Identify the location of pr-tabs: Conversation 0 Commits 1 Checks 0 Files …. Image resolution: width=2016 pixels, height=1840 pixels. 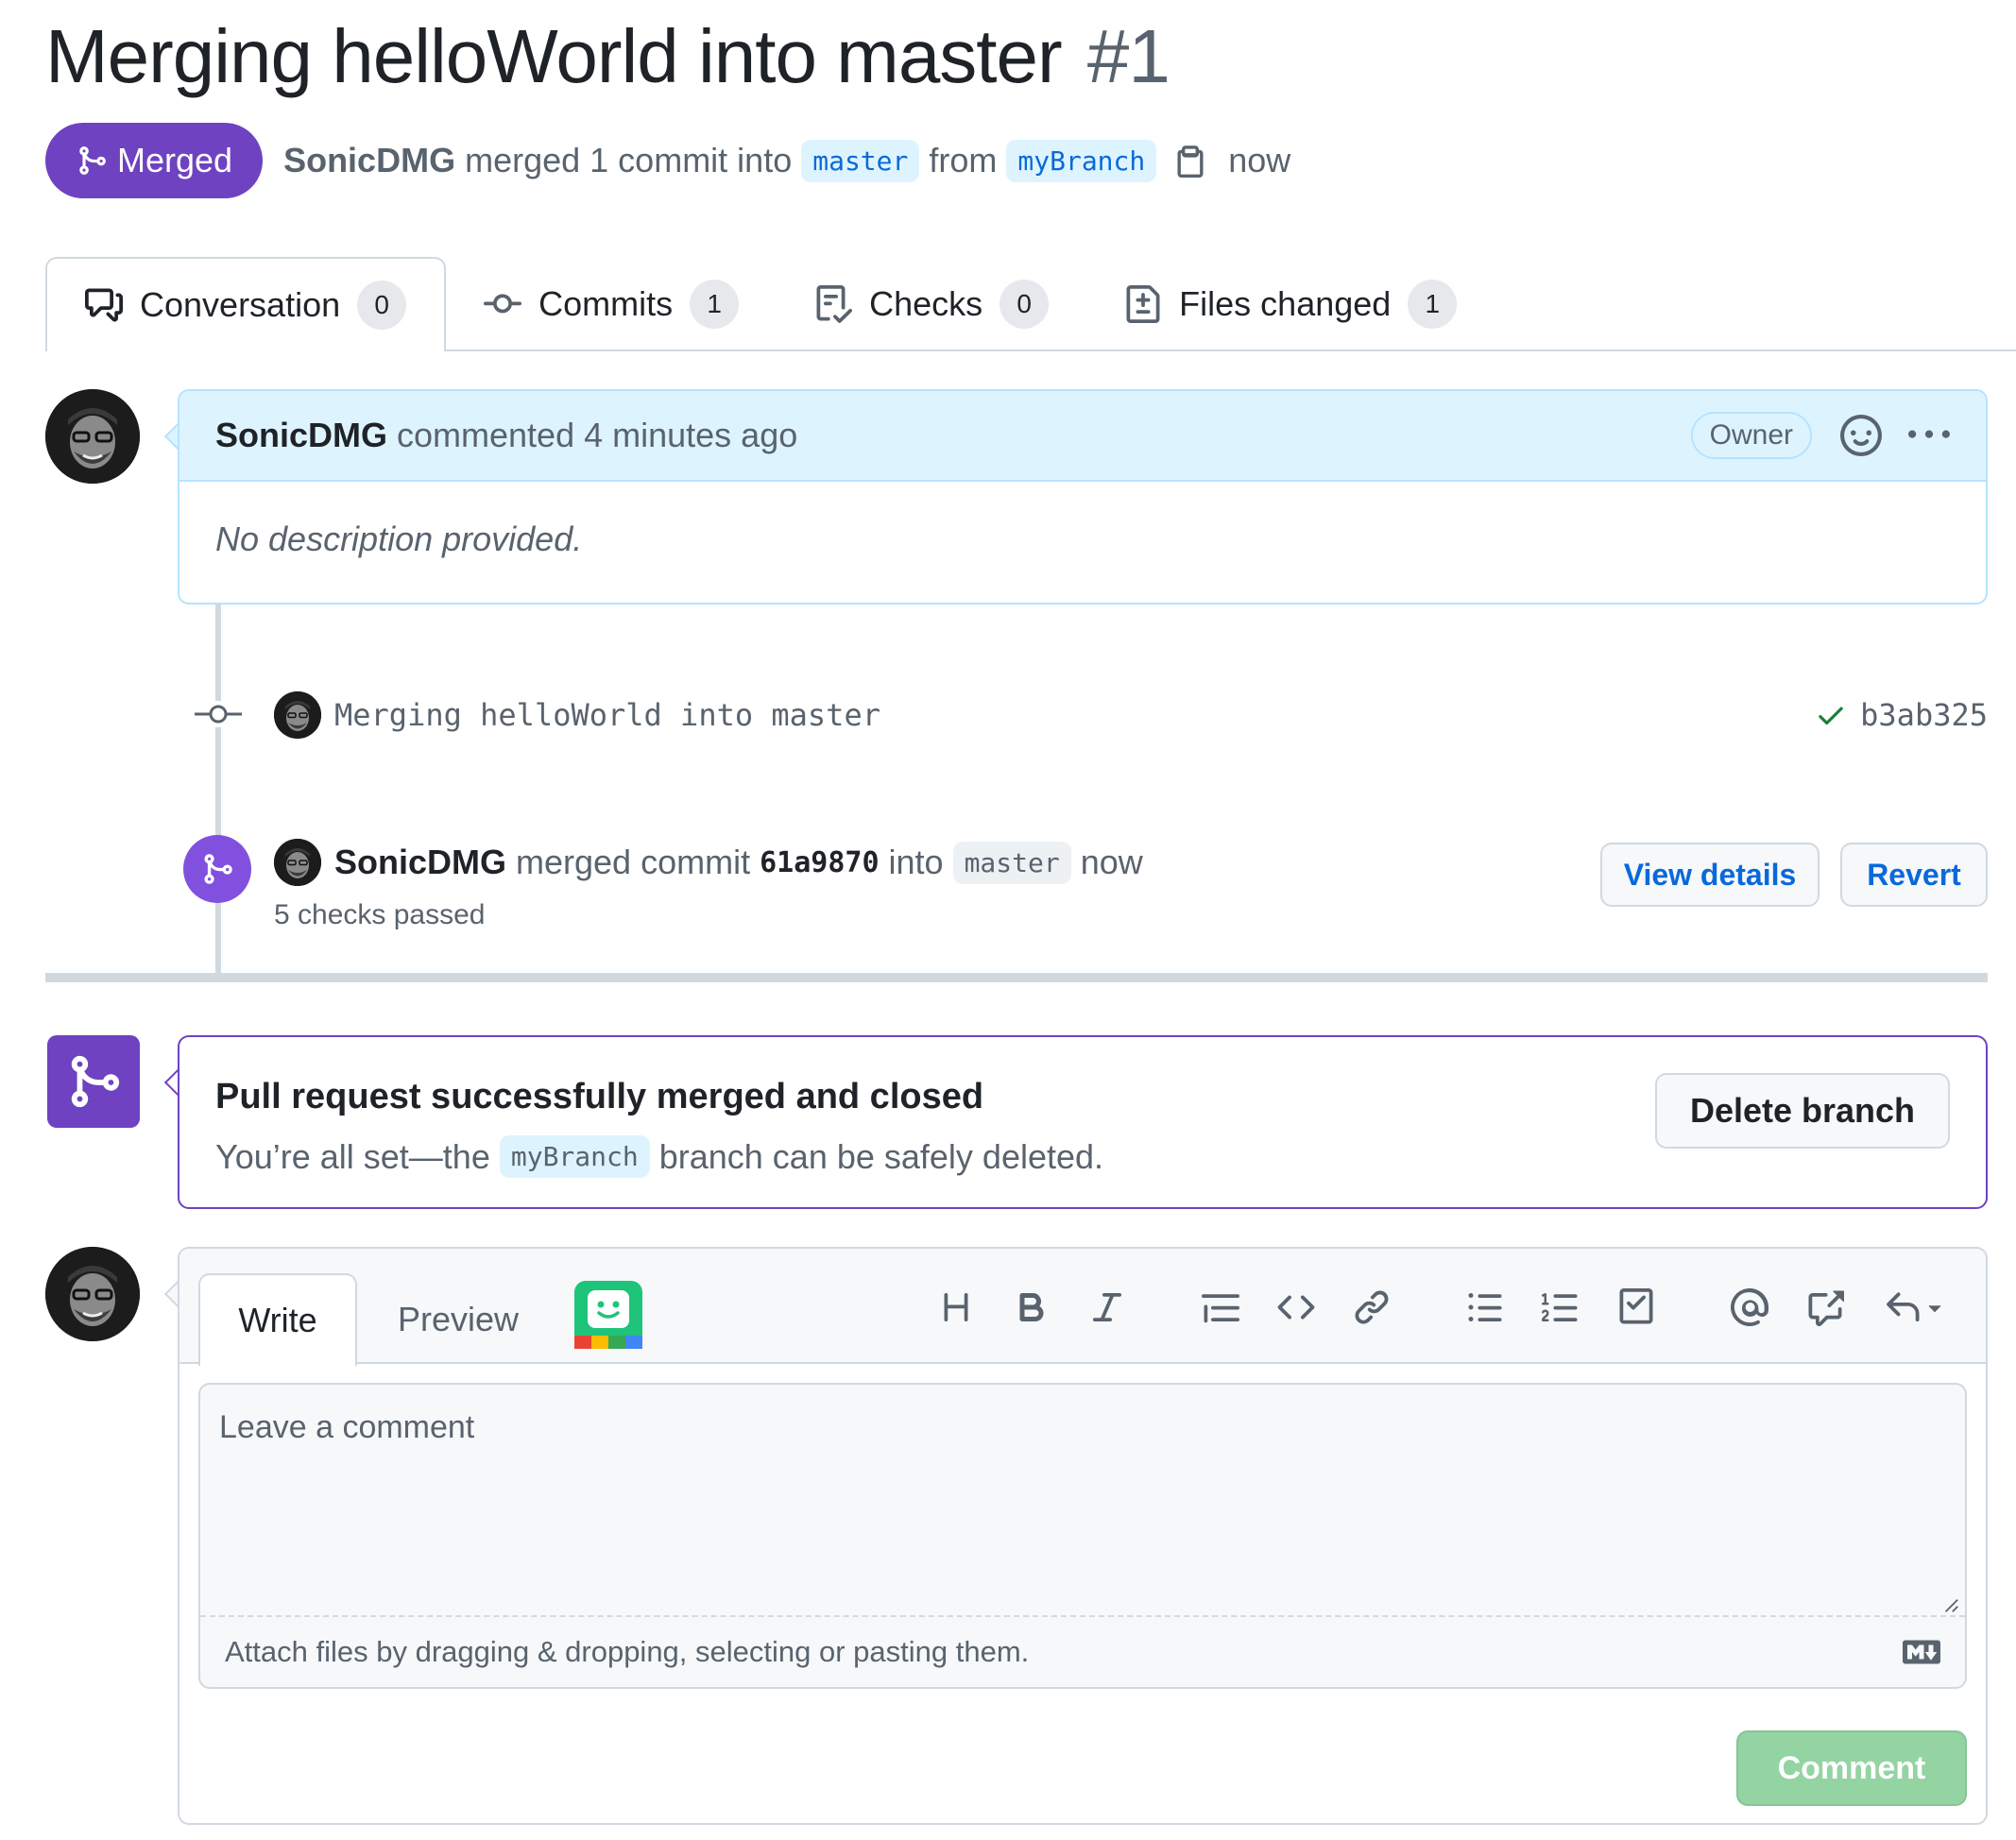
(770, 304).